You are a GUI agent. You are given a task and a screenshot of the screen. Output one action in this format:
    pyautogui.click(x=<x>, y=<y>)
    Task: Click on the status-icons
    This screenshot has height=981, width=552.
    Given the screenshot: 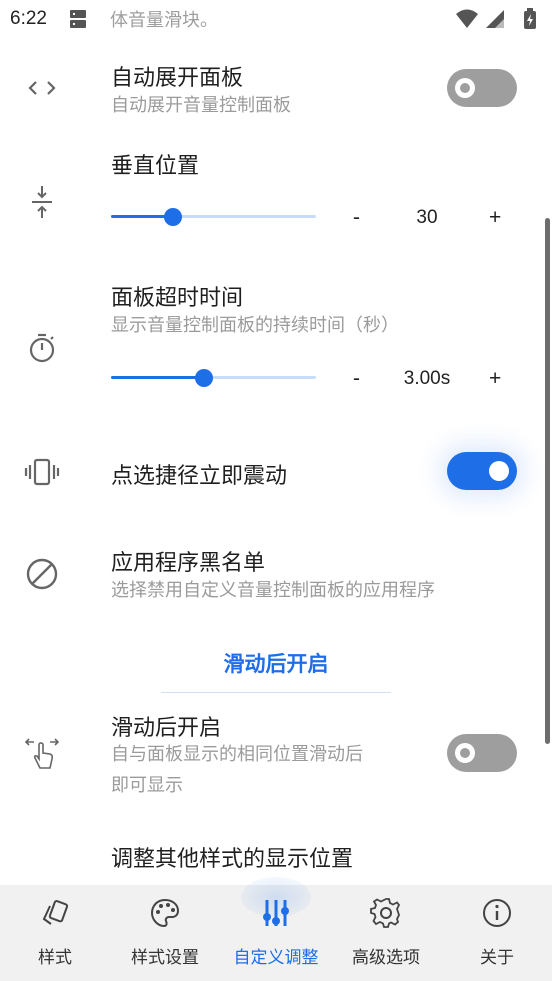 What is the action you would take?
    pyautogui.click(x=496, y=18)
    